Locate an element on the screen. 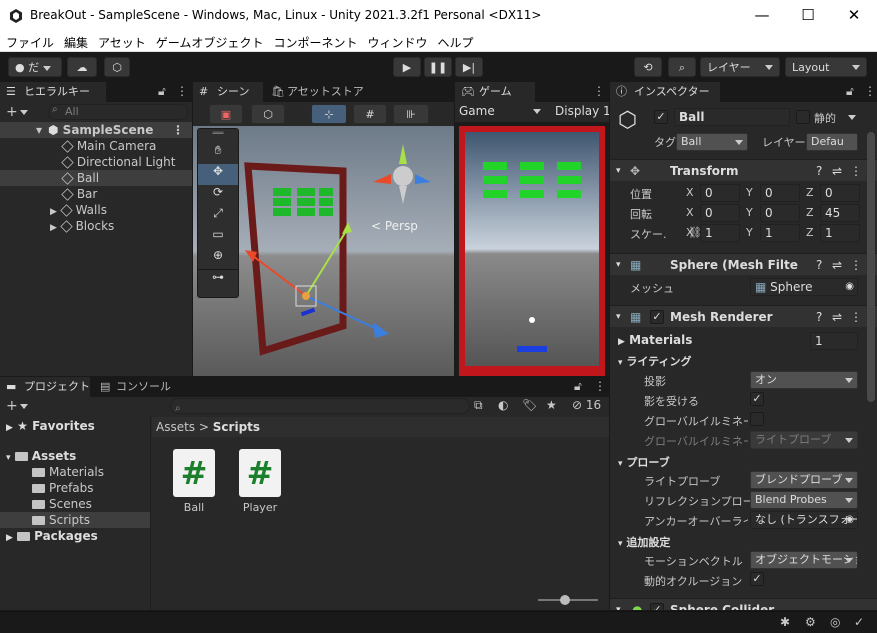 The height and width of the screenshot is (633, 877). search-button: ⌕ is located at coordinates (682, 67).